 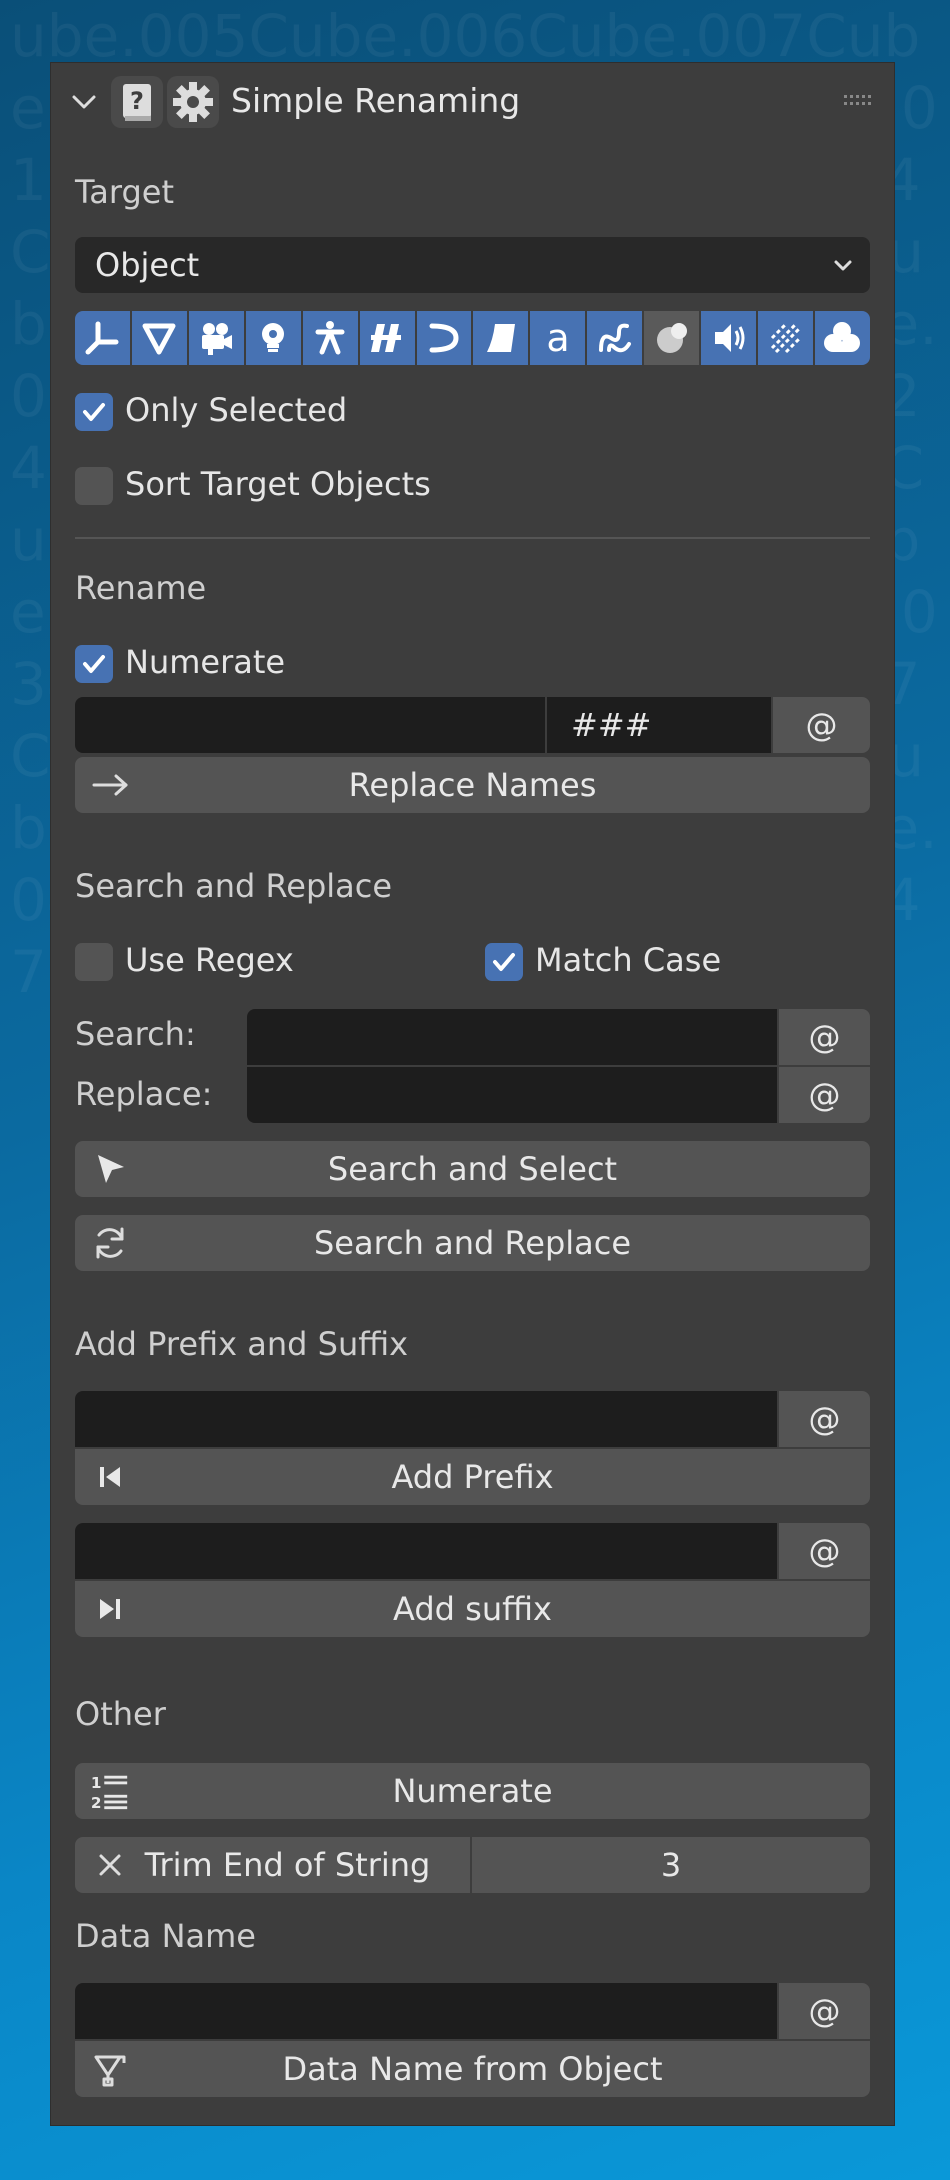 What do you see at coordinates (426, 1419) in the screenshot?
I see `prefix-input` at bounding box center [426, 1419].